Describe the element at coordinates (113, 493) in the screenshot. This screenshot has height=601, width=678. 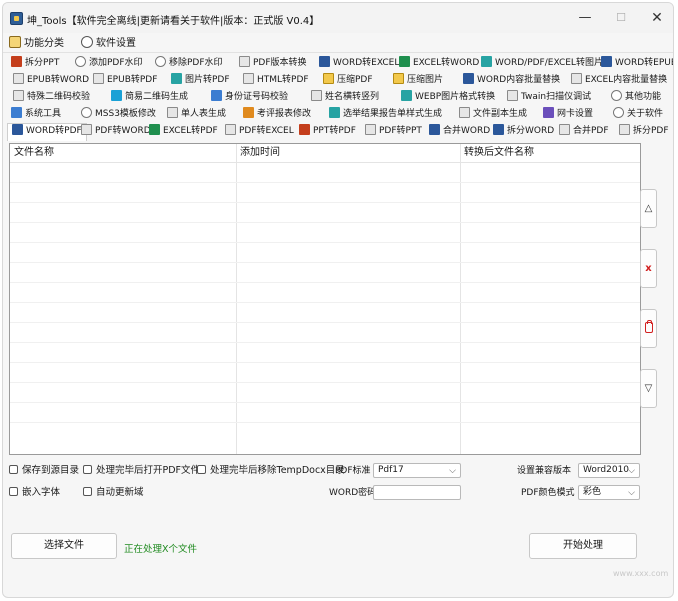
I see `auto-update-checkbox: 自动更新域` at that location.